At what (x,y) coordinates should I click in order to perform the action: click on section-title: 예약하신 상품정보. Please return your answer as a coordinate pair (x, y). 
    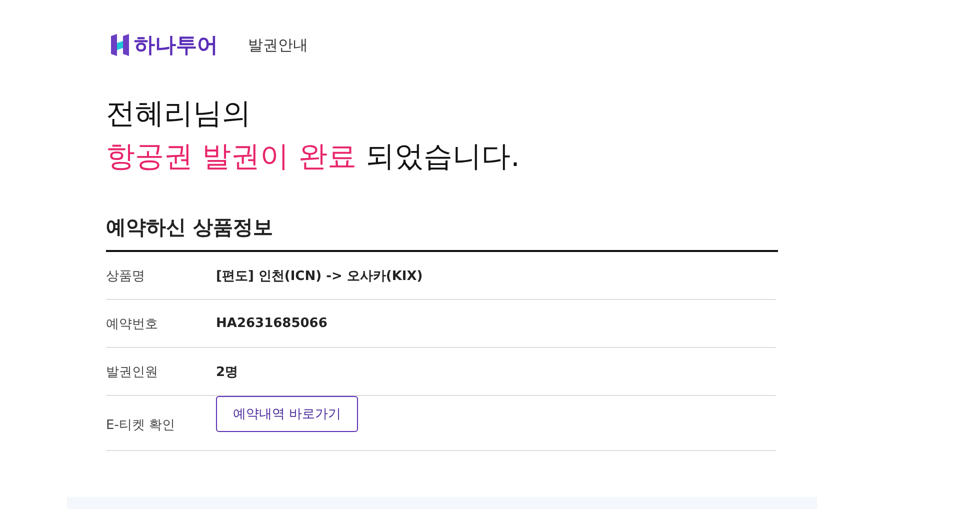
    Looking at the image, I should click on (442, 233).